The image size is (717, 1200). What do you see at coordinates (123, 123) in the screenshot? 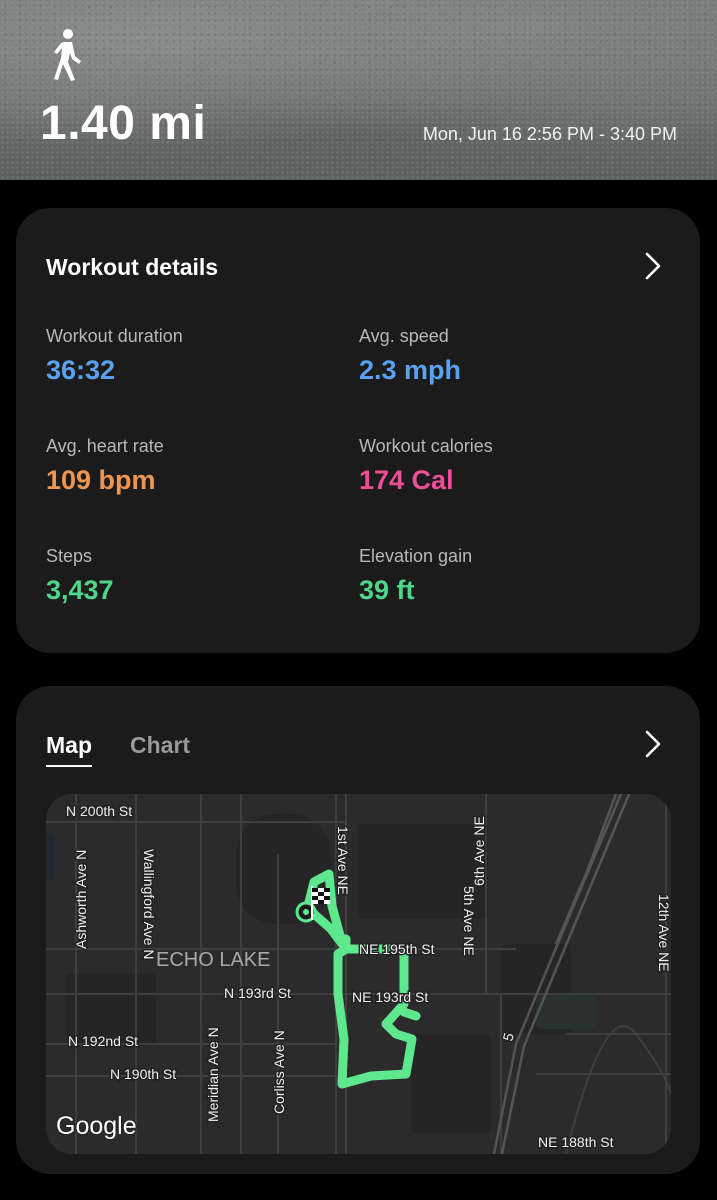
I see `total-distance: 1.40 mi` at bounding box center [123, 123].